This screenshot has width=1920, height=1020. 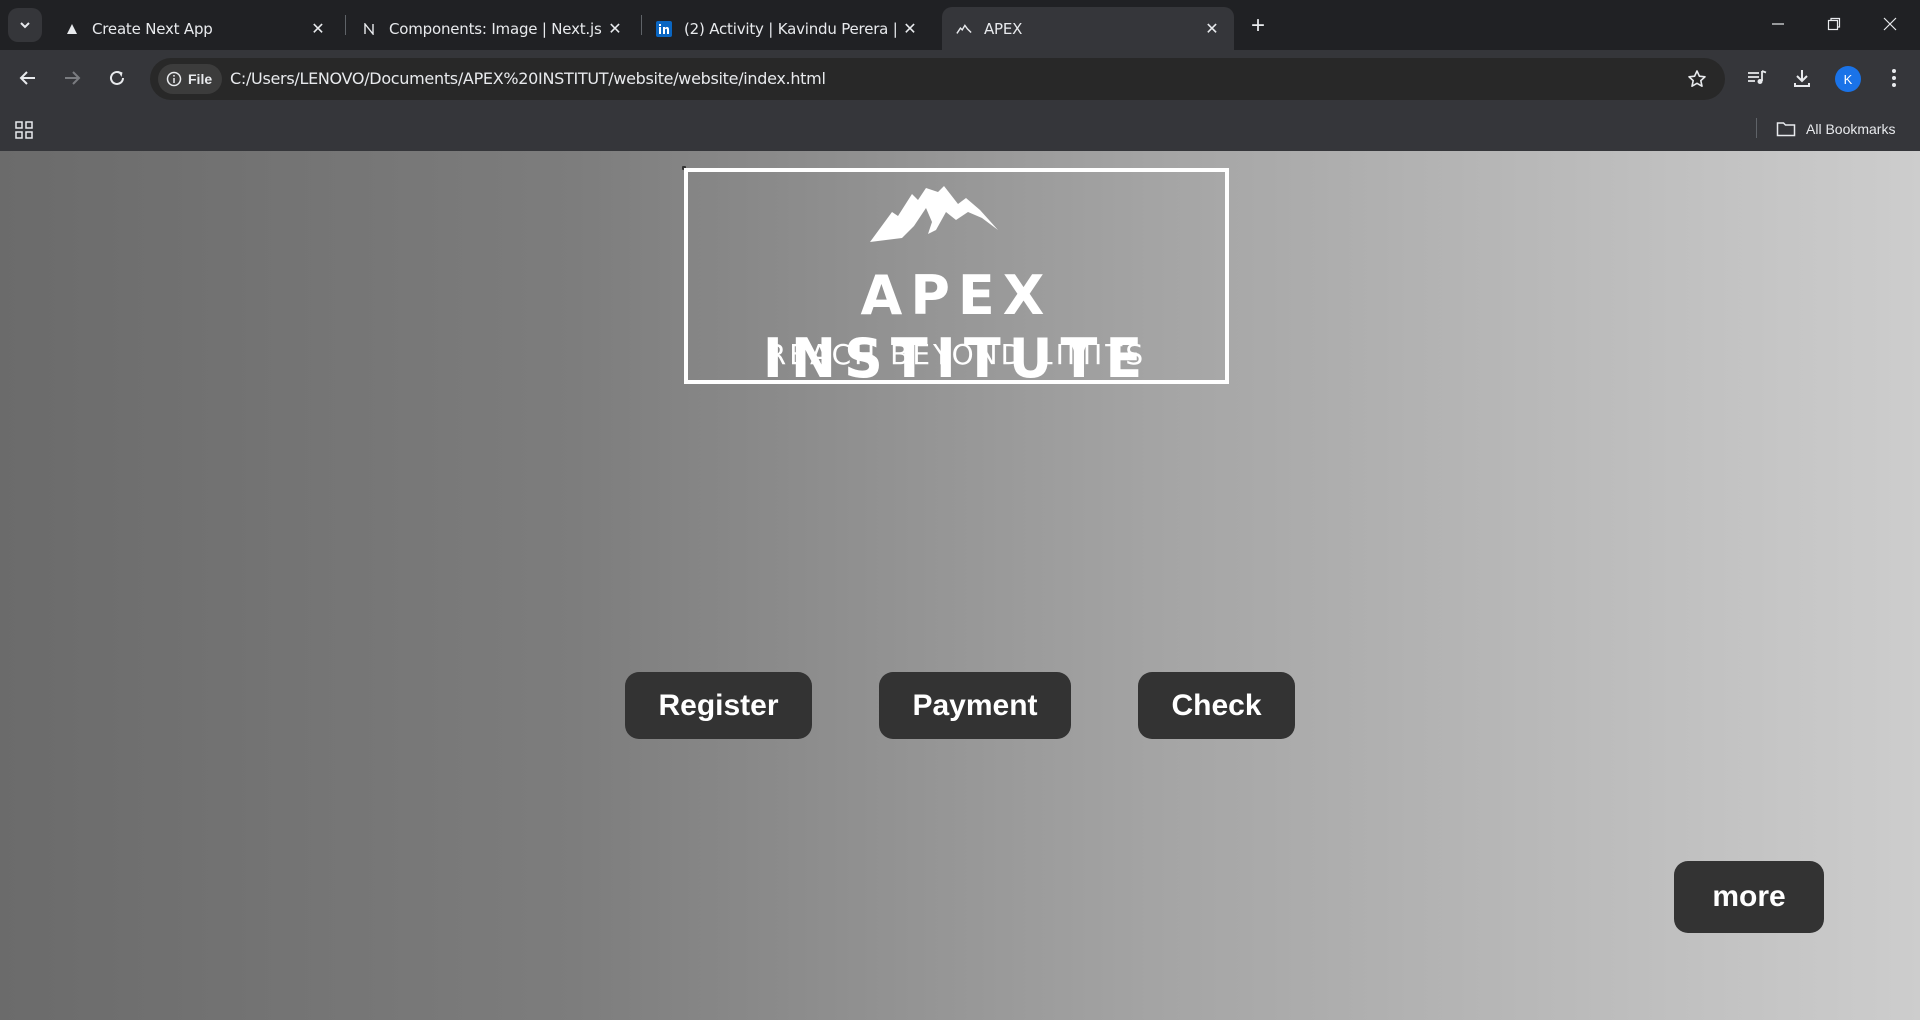 I want to click on tab-divider, so click(x=345, y=25).